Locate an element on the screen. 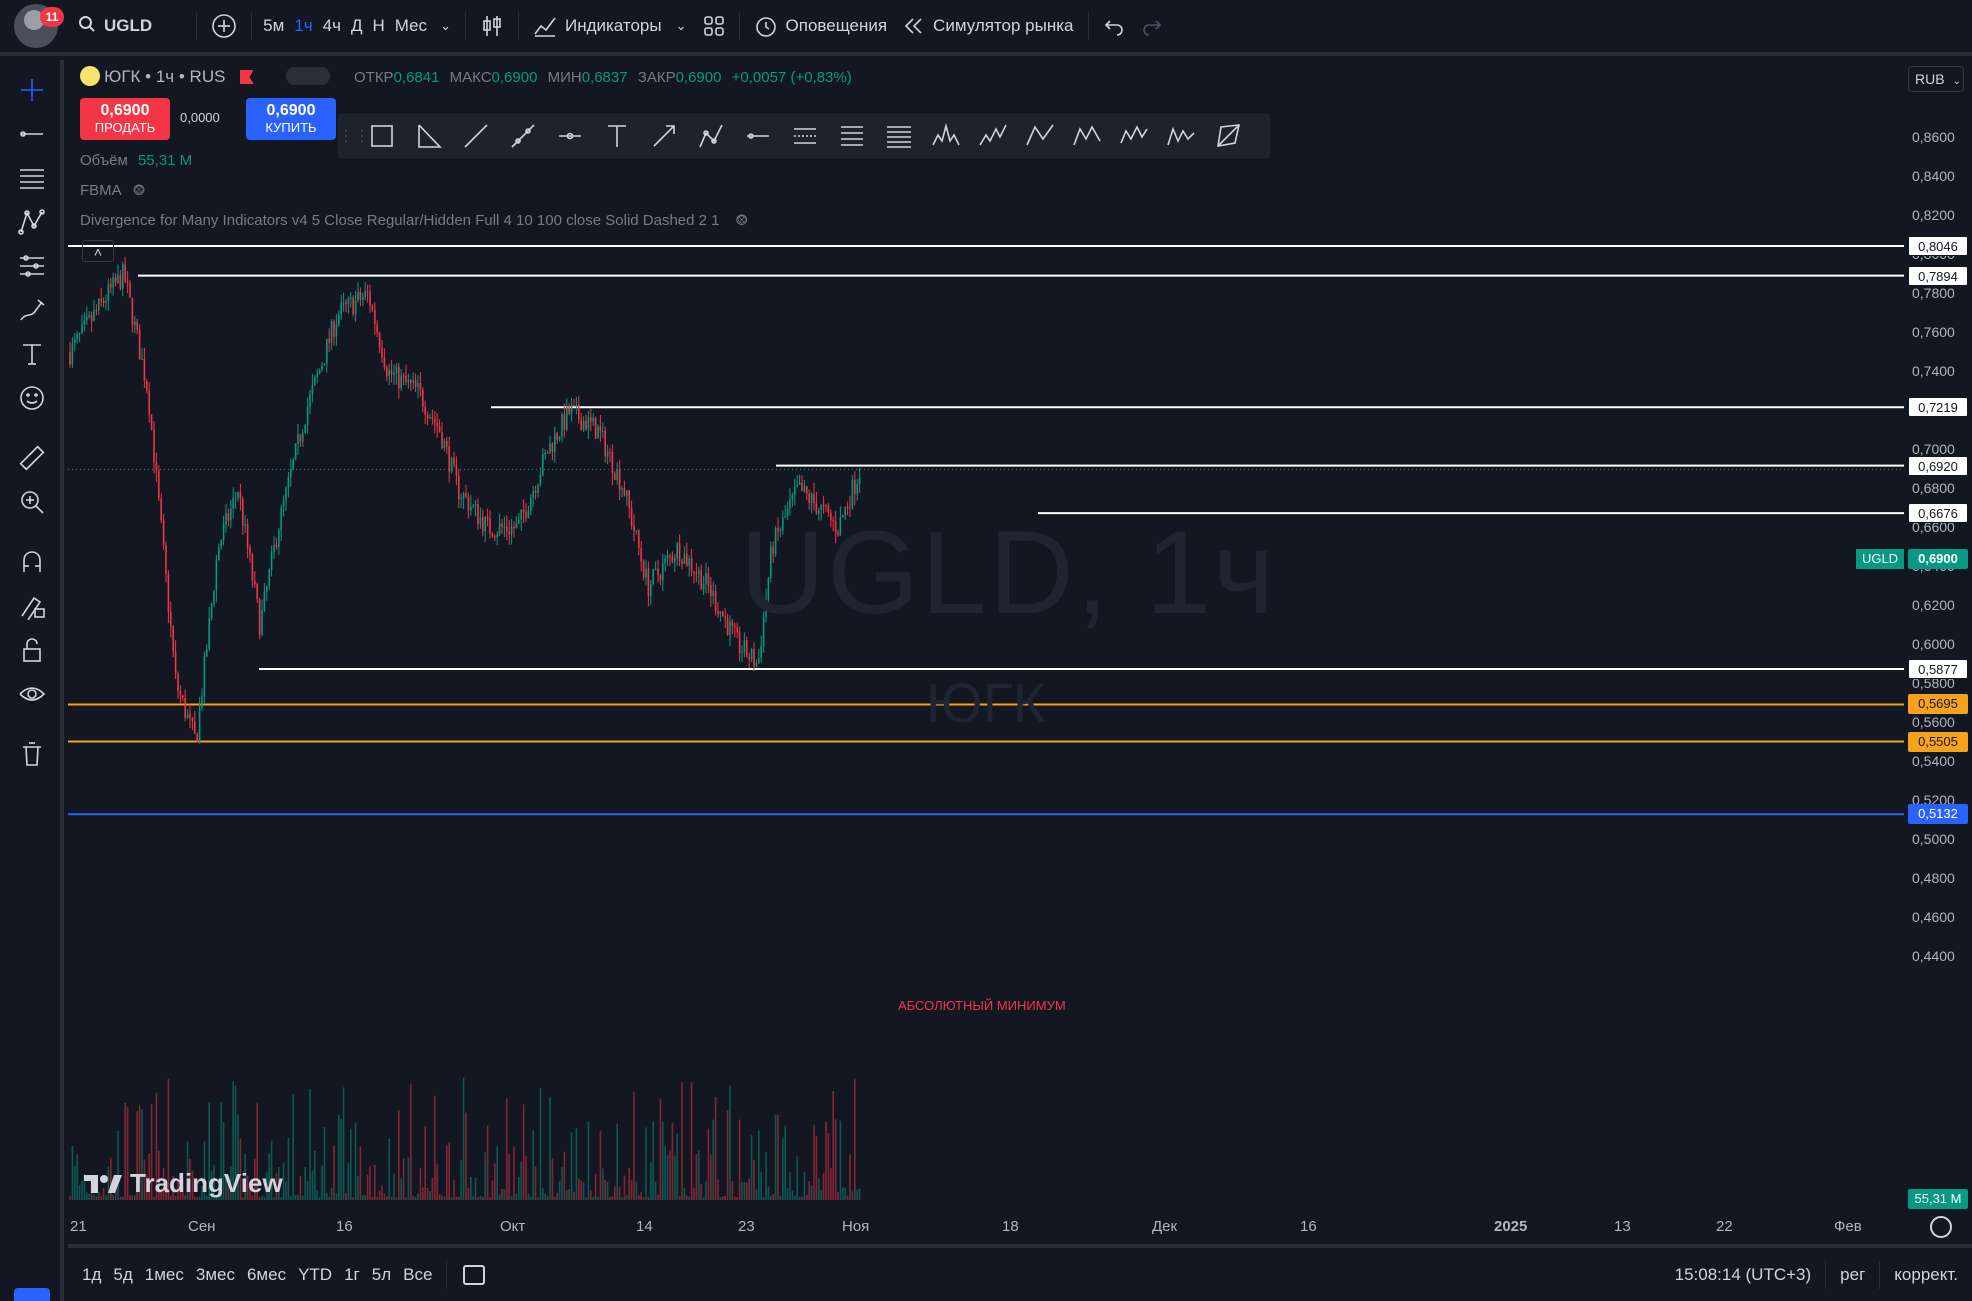 The width and height of the screenshot is (1972, 1301). session-toggle: рег is located at coordinates (1852, 1275).